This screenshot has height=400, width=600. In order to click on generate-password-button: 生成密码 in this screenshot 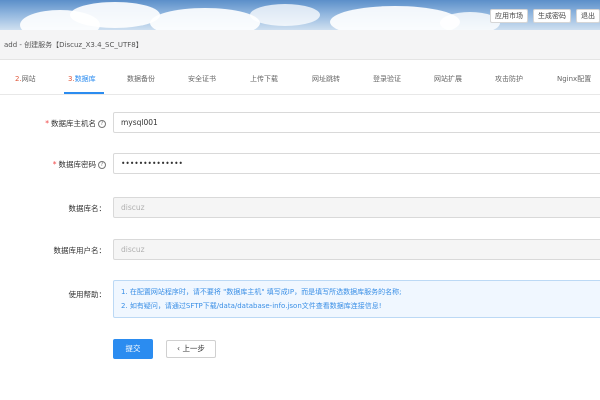, I will do `click(552, 16)`.